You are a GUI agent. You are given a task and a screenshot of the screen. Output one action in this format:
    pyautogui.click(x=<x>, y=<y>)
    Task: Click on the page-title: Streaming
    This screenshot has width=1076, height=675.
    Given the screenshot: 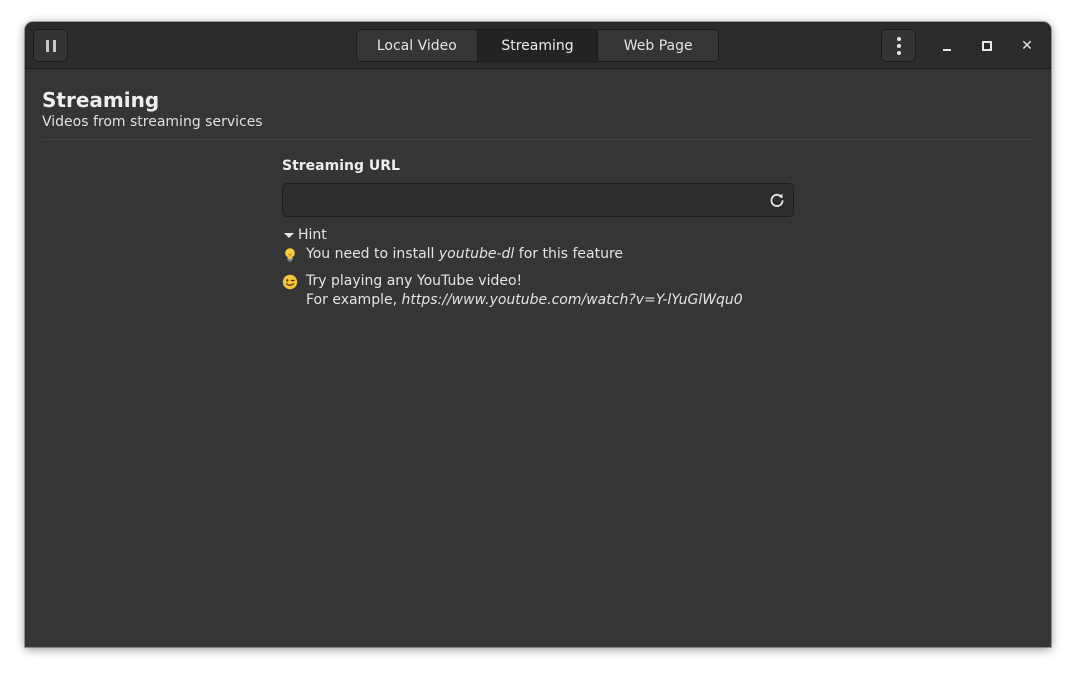 What is the action you would take?
    pyautogui.click(x=101, y=100)
    